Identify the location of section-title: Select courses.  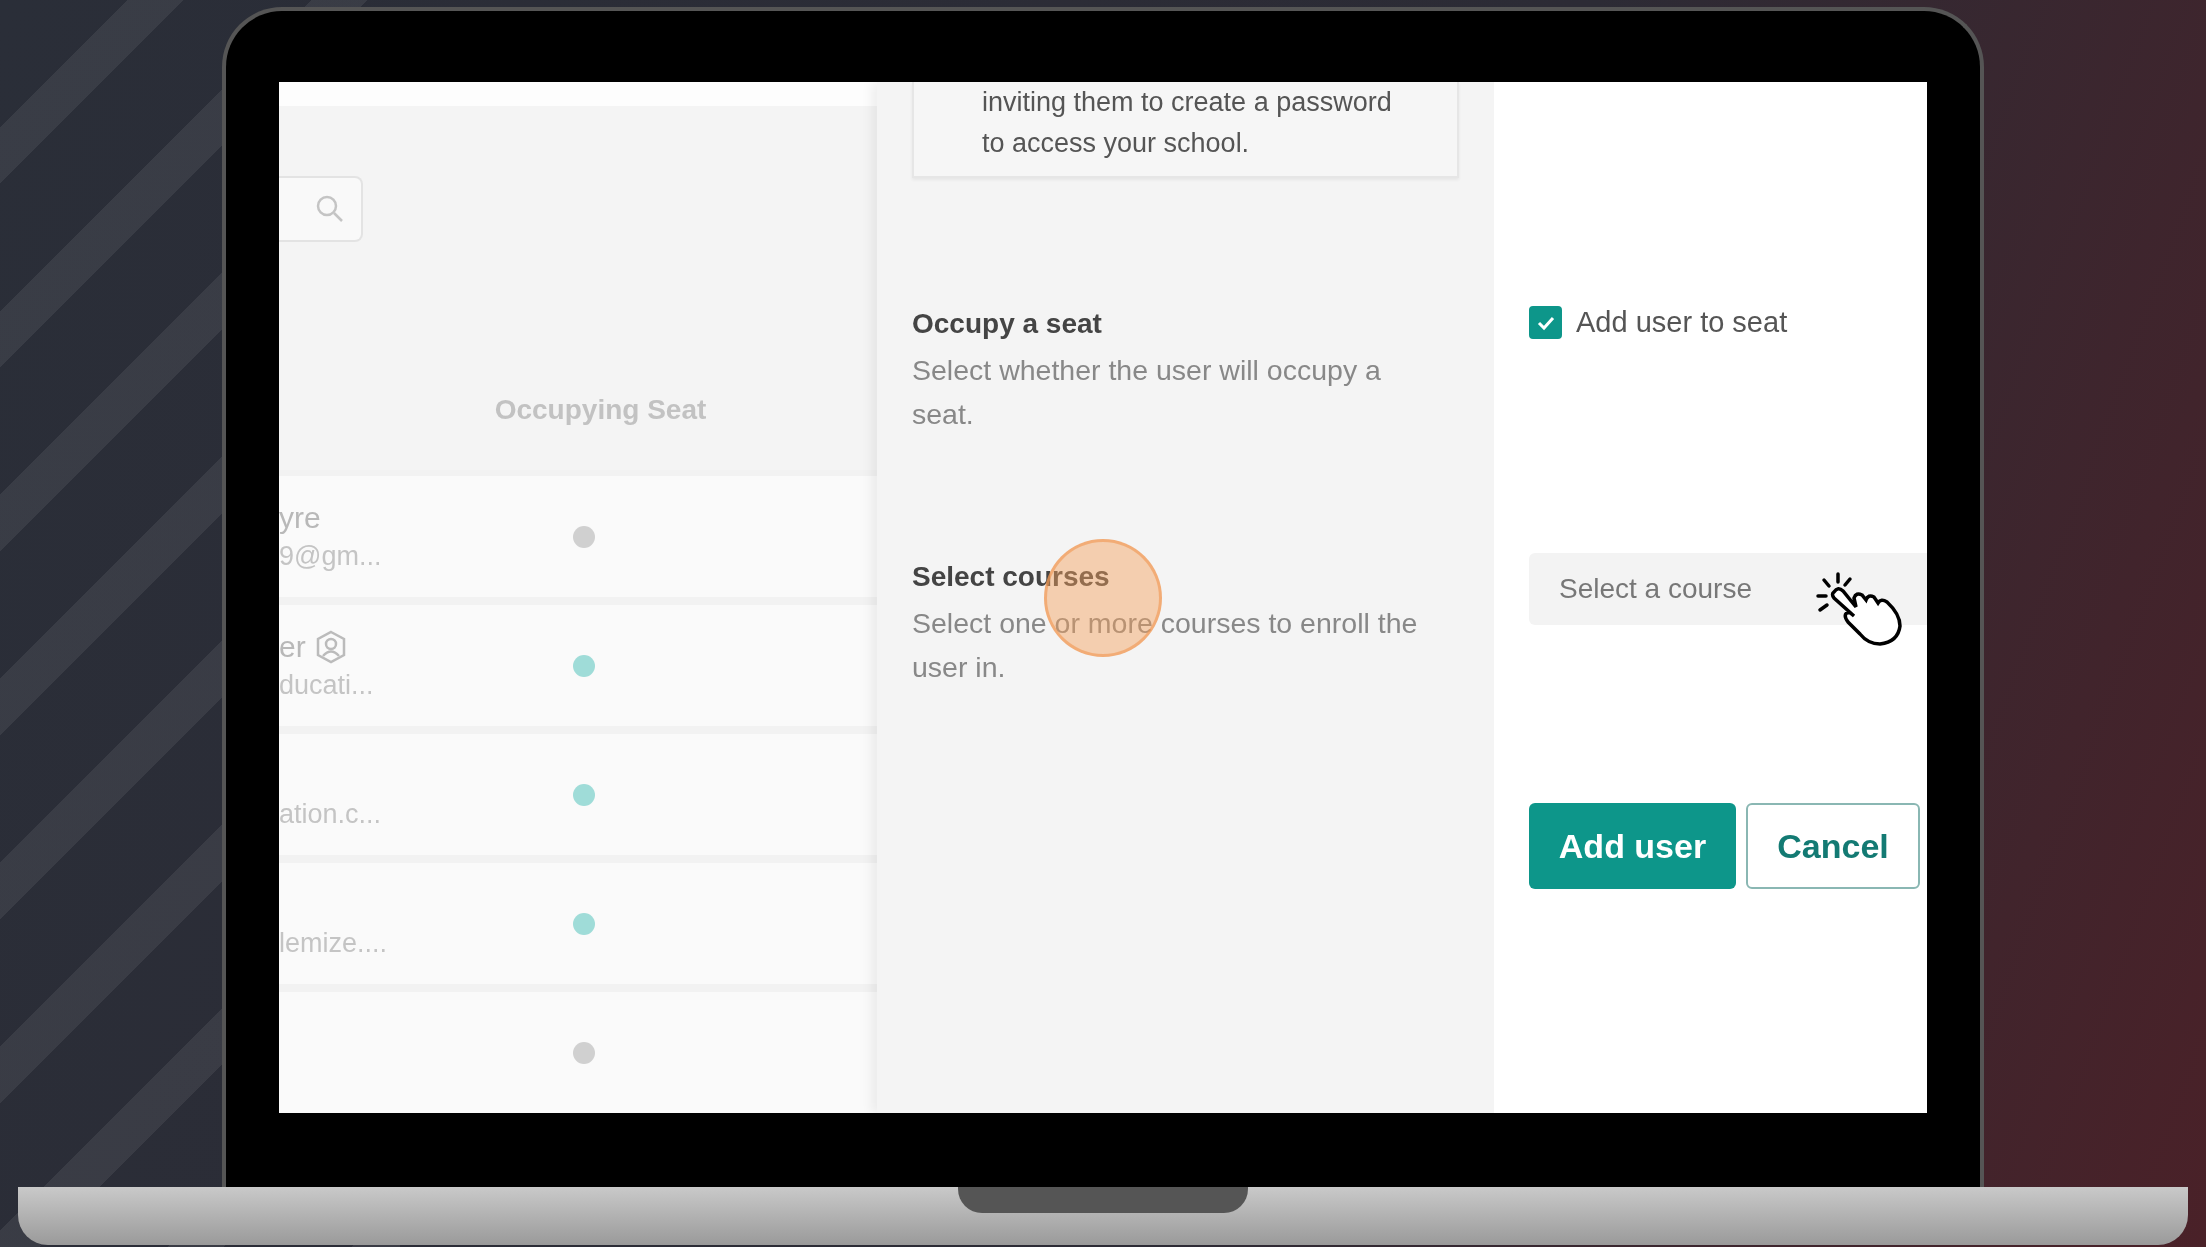
(1011, 577).